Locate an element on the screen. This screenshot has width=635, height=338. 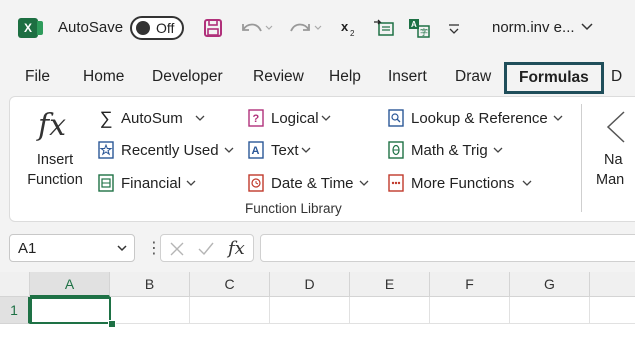
clock-book-icon is located at coordinates (256, 183).